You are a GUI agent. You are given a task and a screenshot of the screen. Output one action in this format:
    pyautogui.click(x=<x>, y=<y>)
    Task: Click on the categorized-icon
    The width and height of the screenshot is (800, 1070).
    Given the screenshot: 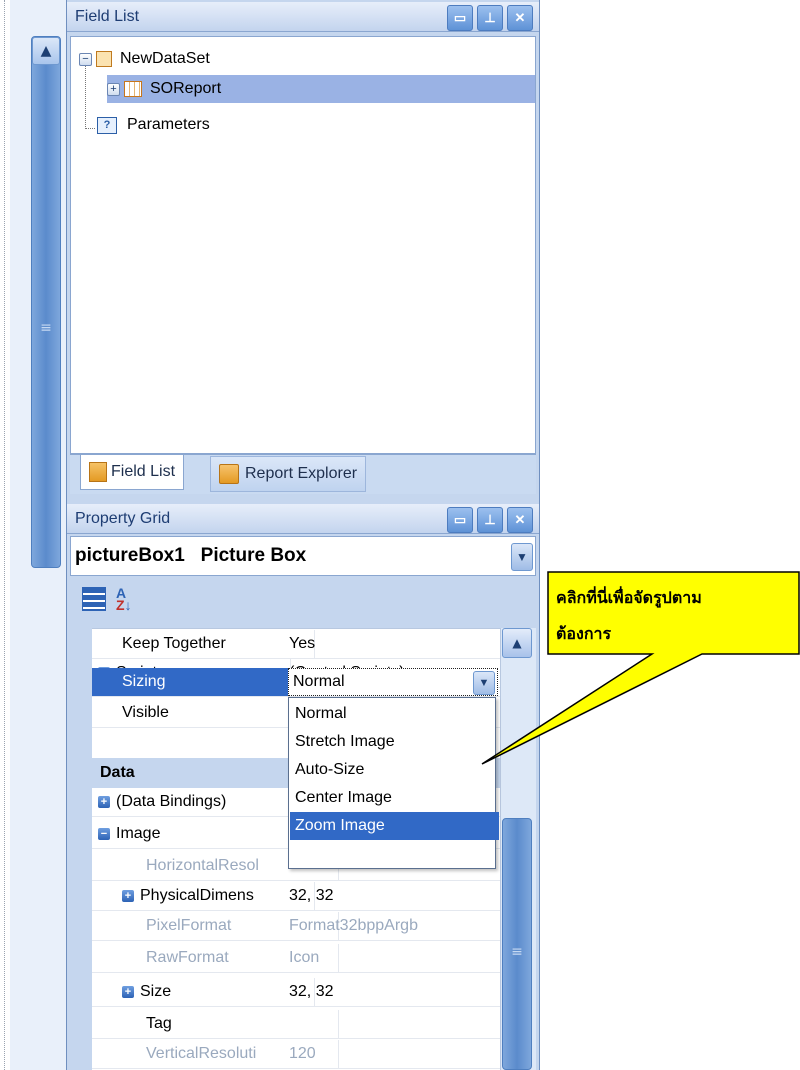 What is the action you would take?
    pyautogui.click(x=94, y=599)
    